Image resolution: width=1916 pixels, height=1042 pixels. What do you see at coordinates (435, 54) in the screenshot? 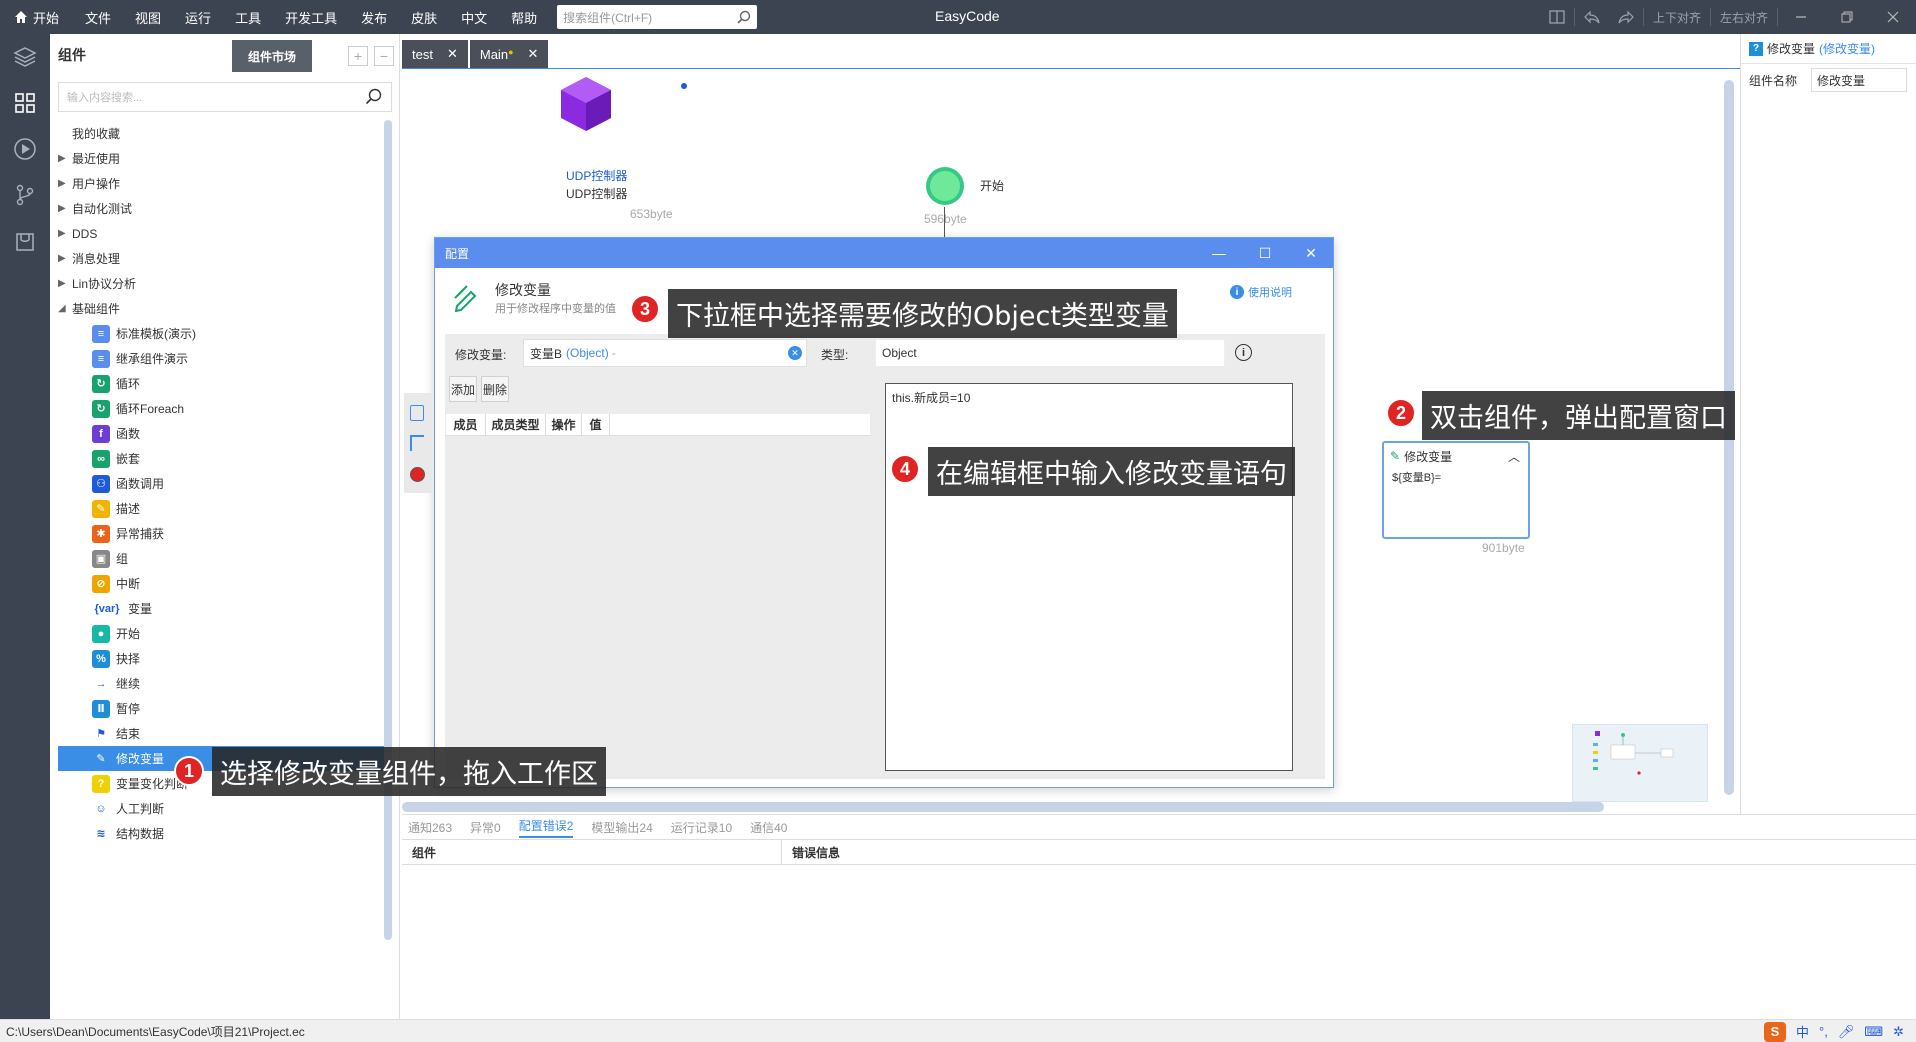
I see `tab-test: test ✕` at bounding box center [435, 54].